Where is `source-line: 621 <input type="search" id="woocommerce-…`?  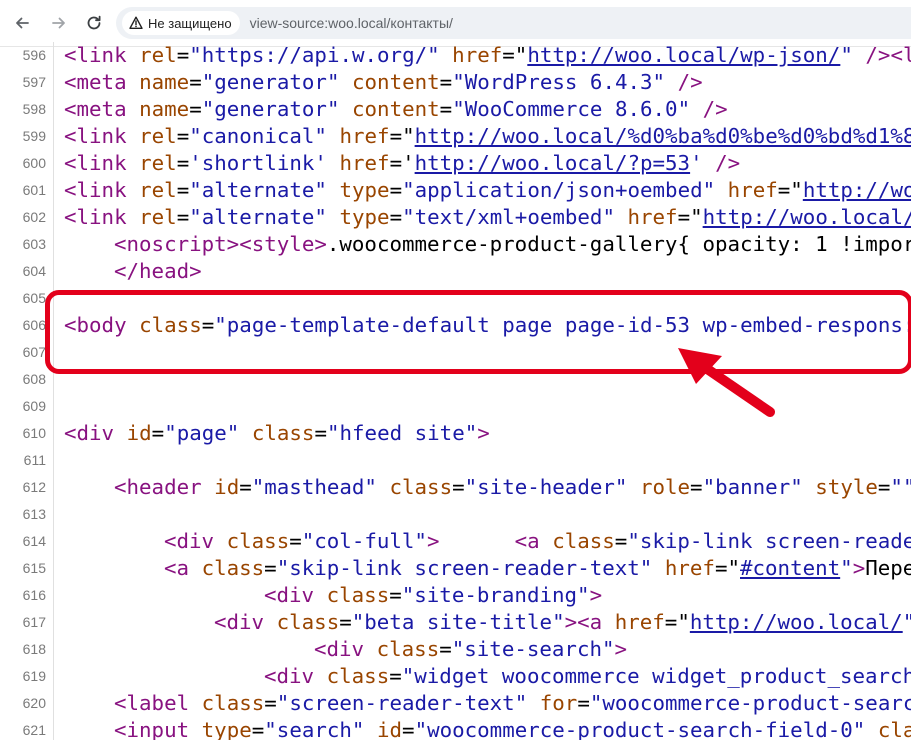 source-line: 621 <input type="search" id="woocommerce-… is located at coordinates (455, 728).